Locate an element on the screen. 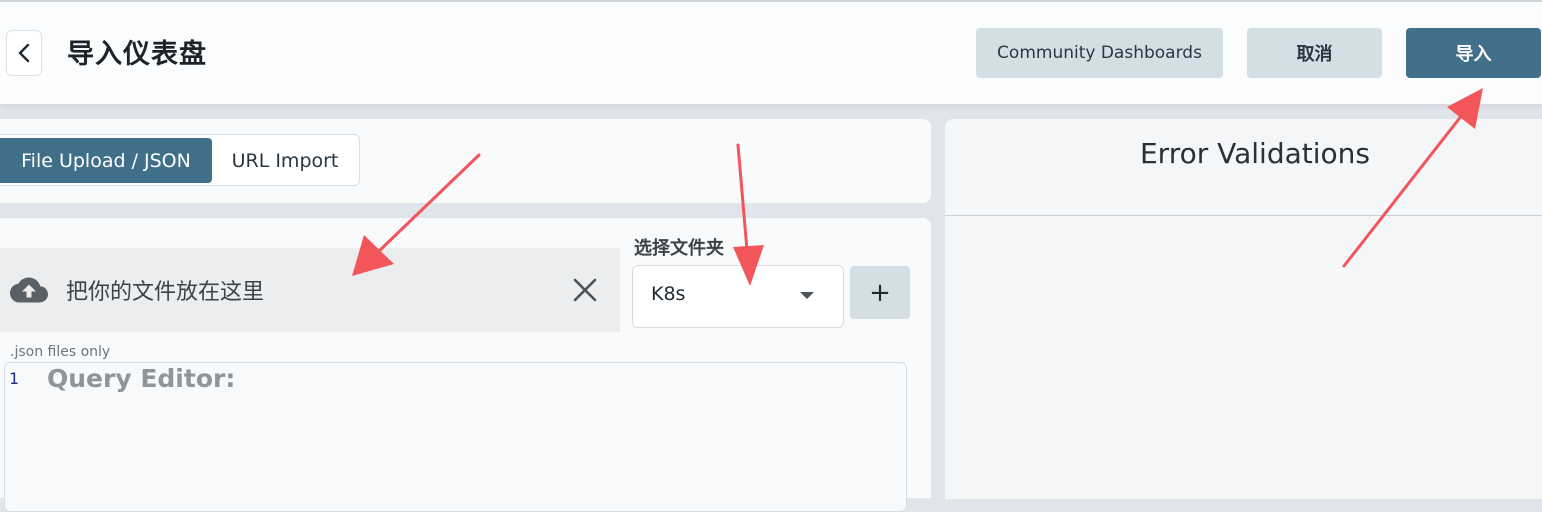  back-button is located at coordinates (24, 53).